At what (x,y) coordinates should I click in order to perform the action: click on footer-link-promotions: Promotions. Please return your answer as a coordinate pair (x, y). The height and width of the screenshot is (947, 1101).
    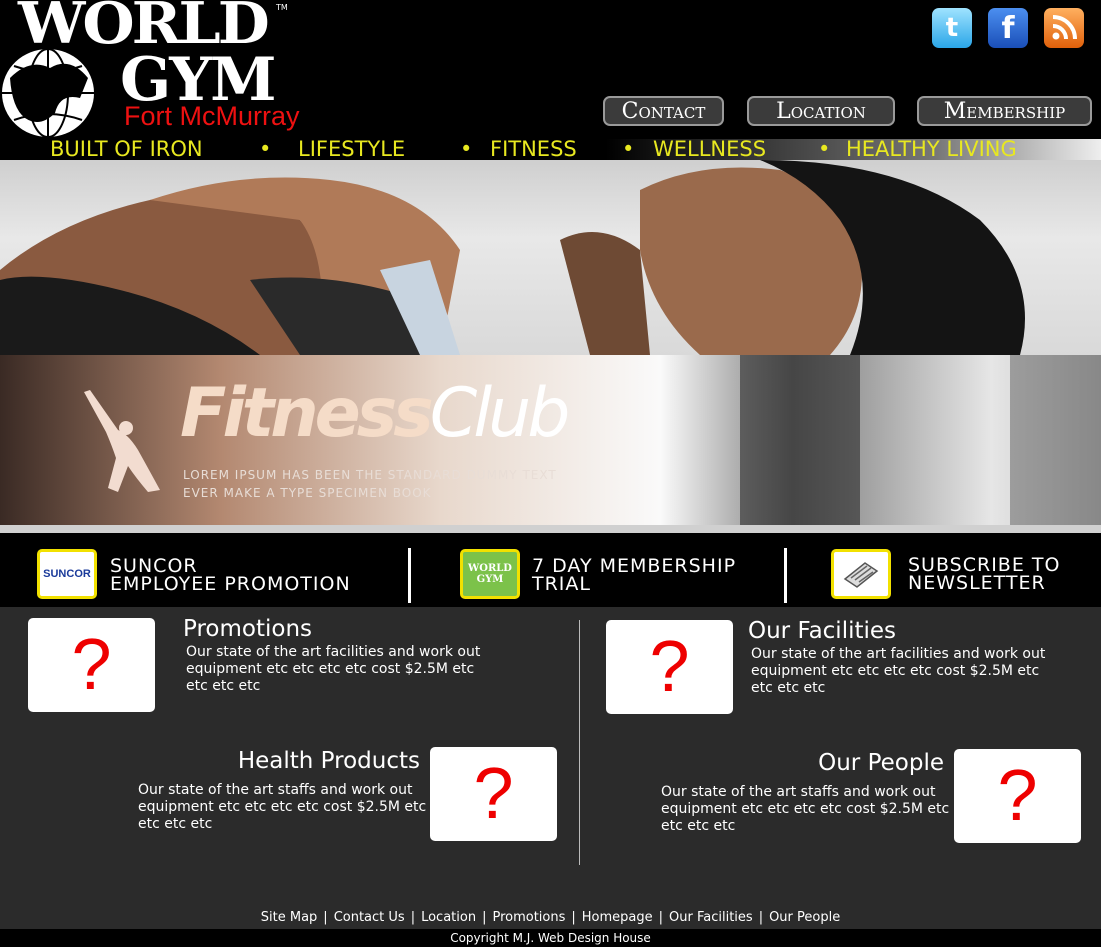
    Looking at the image, I should click on (528, 917).